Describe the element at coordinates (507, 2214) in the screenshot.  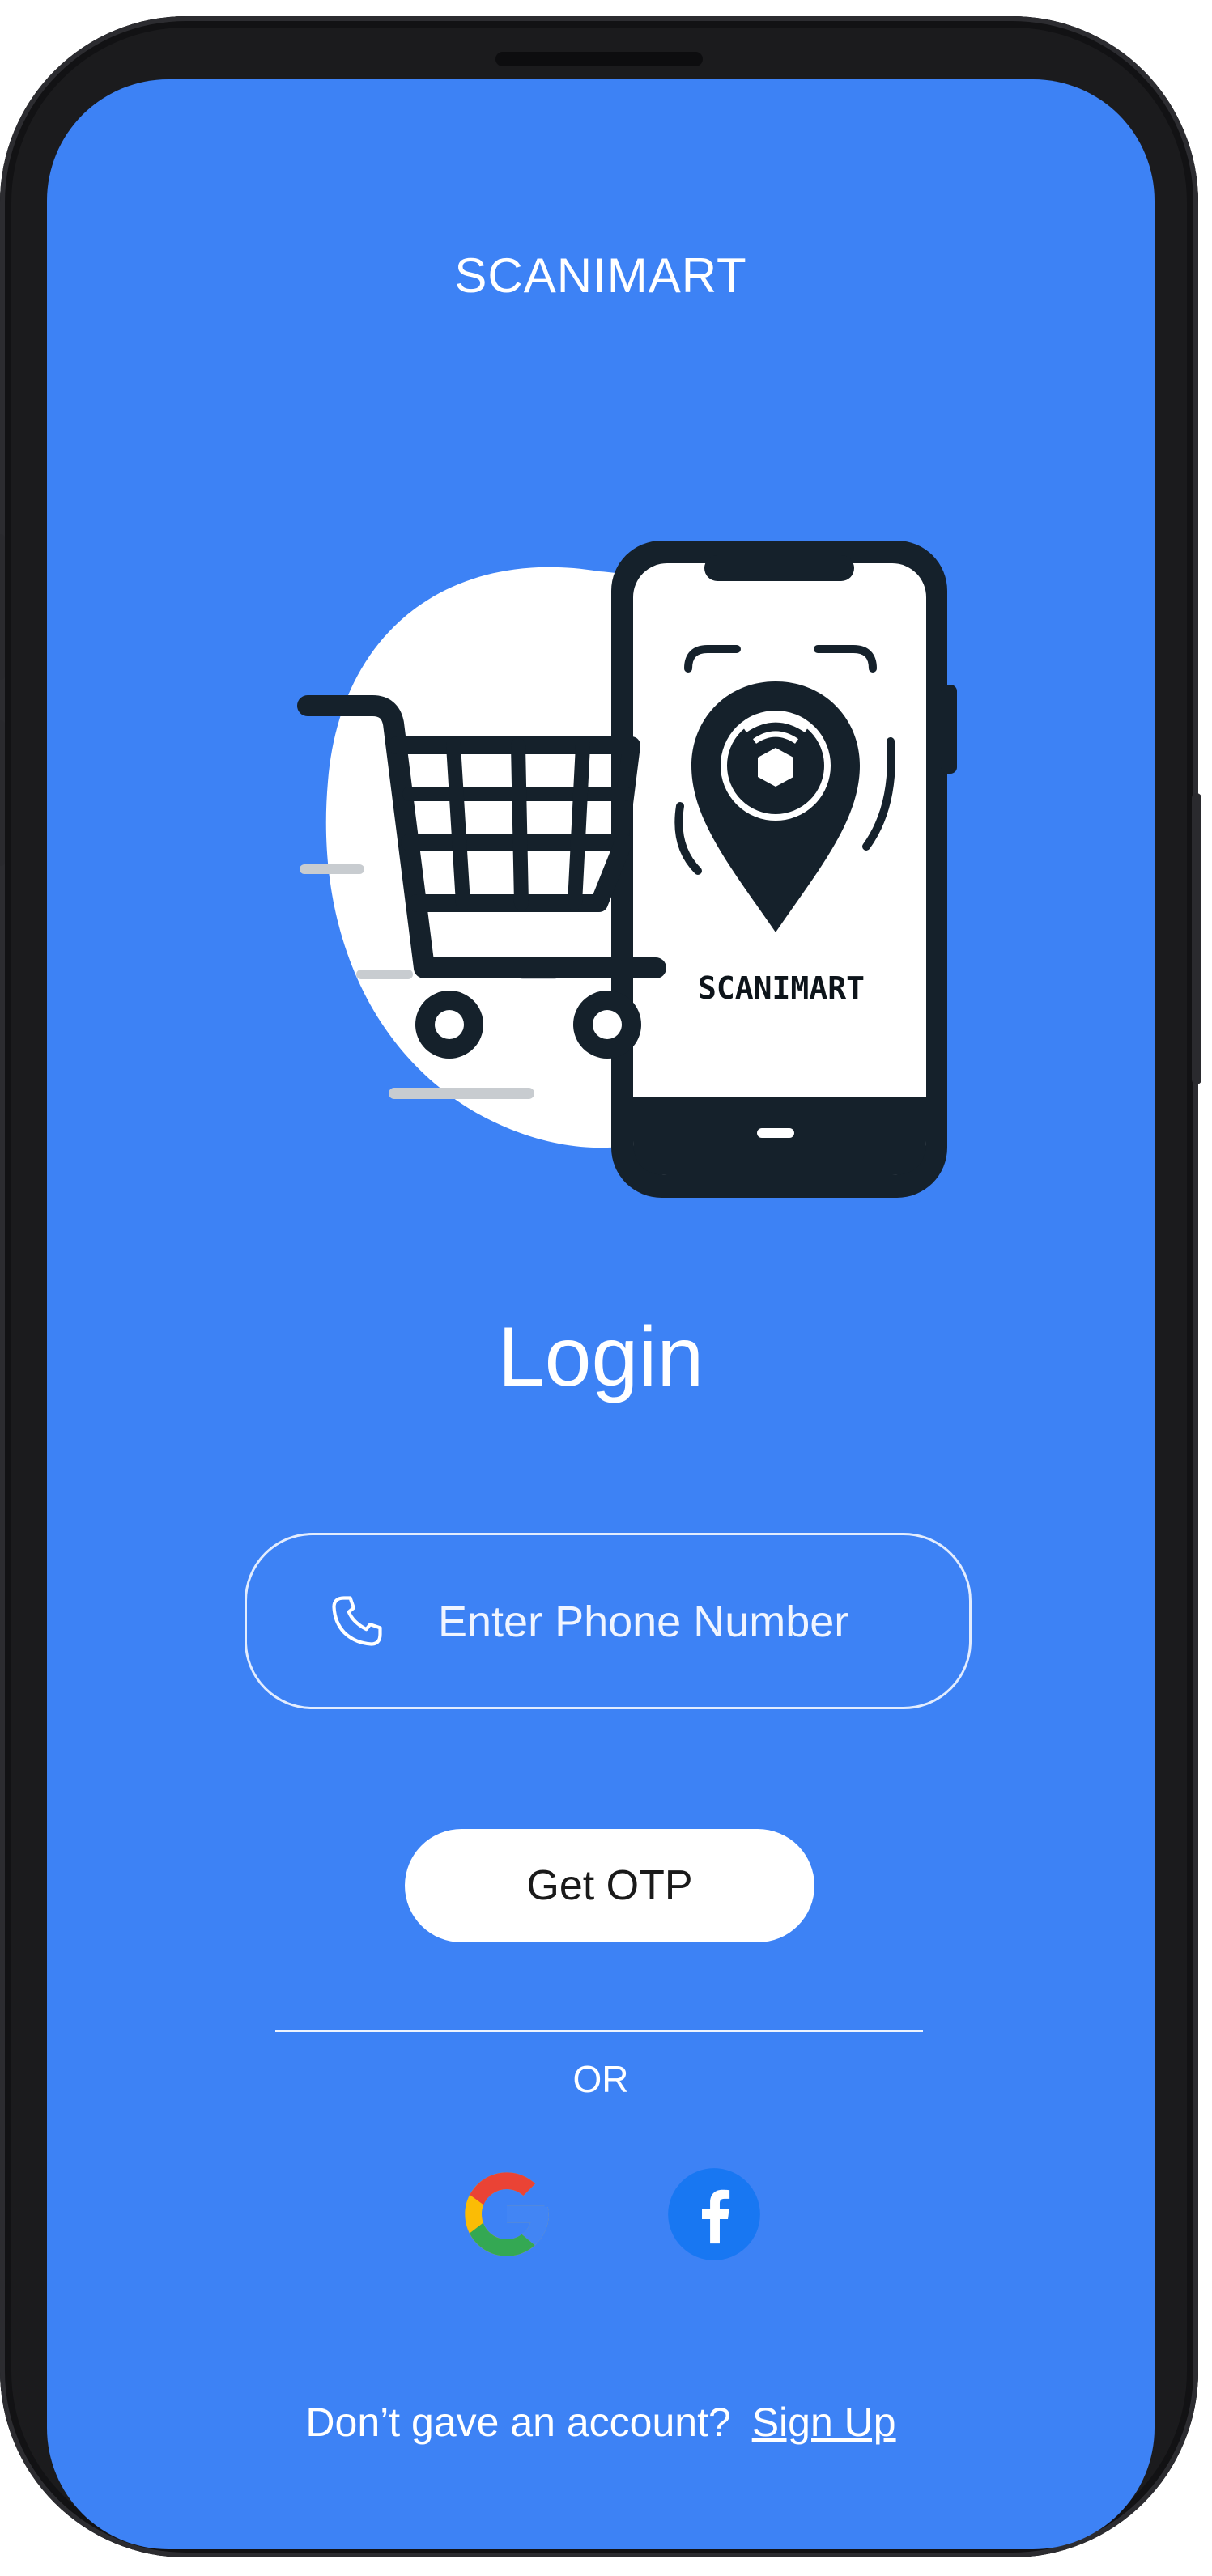
I see `google-icon` at that location.